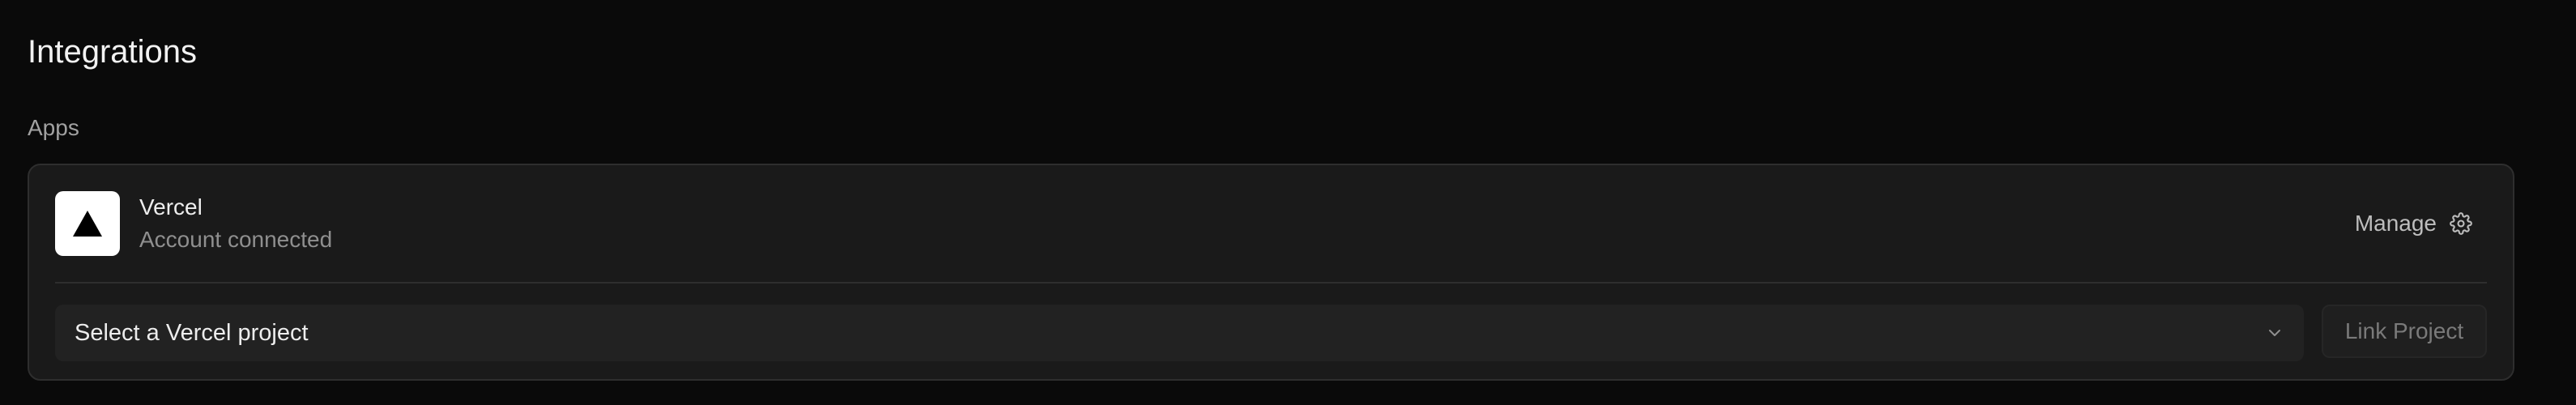  Describe the element at coordinates (54, 127) in the screenshot. I see `section-label-apps: Apps` at that location.